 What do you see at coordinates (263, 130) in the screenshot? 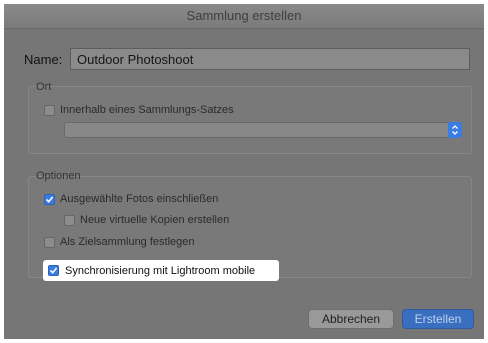
I see `collection-set-select` at bounding box center [263, 130].